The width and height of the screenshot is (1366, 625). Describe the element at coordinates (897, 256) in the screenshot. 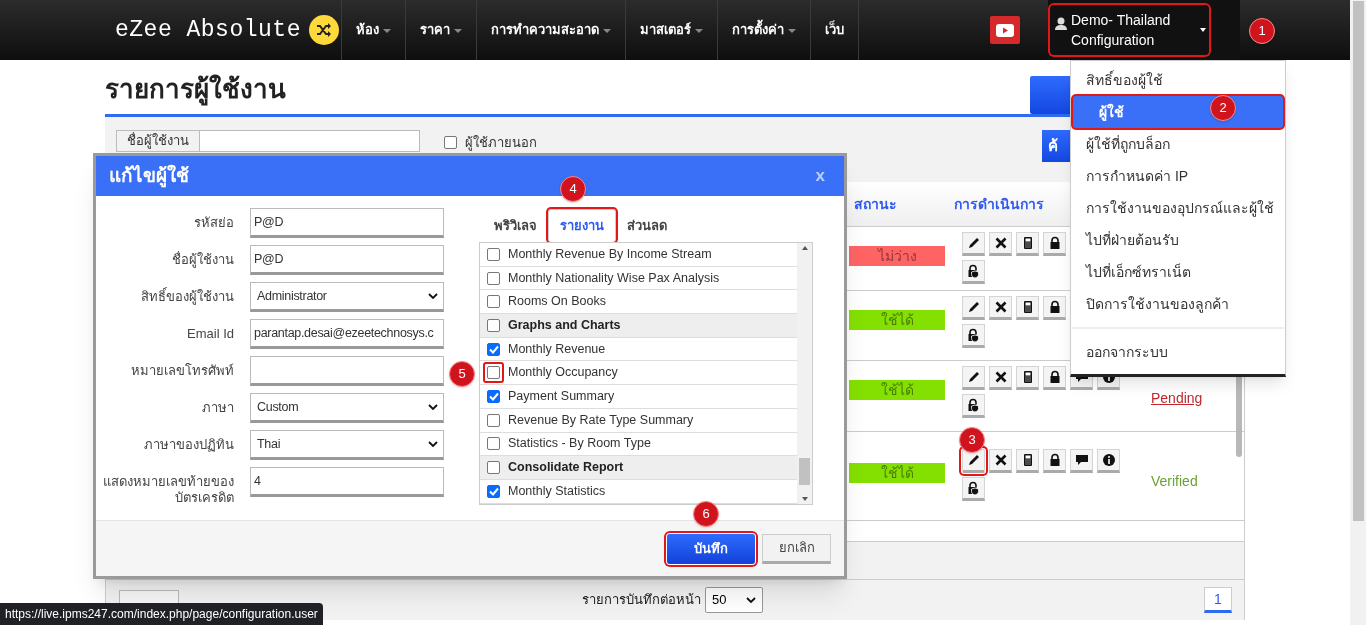

I see `status-badge: ไม่ว่าง` at that location.